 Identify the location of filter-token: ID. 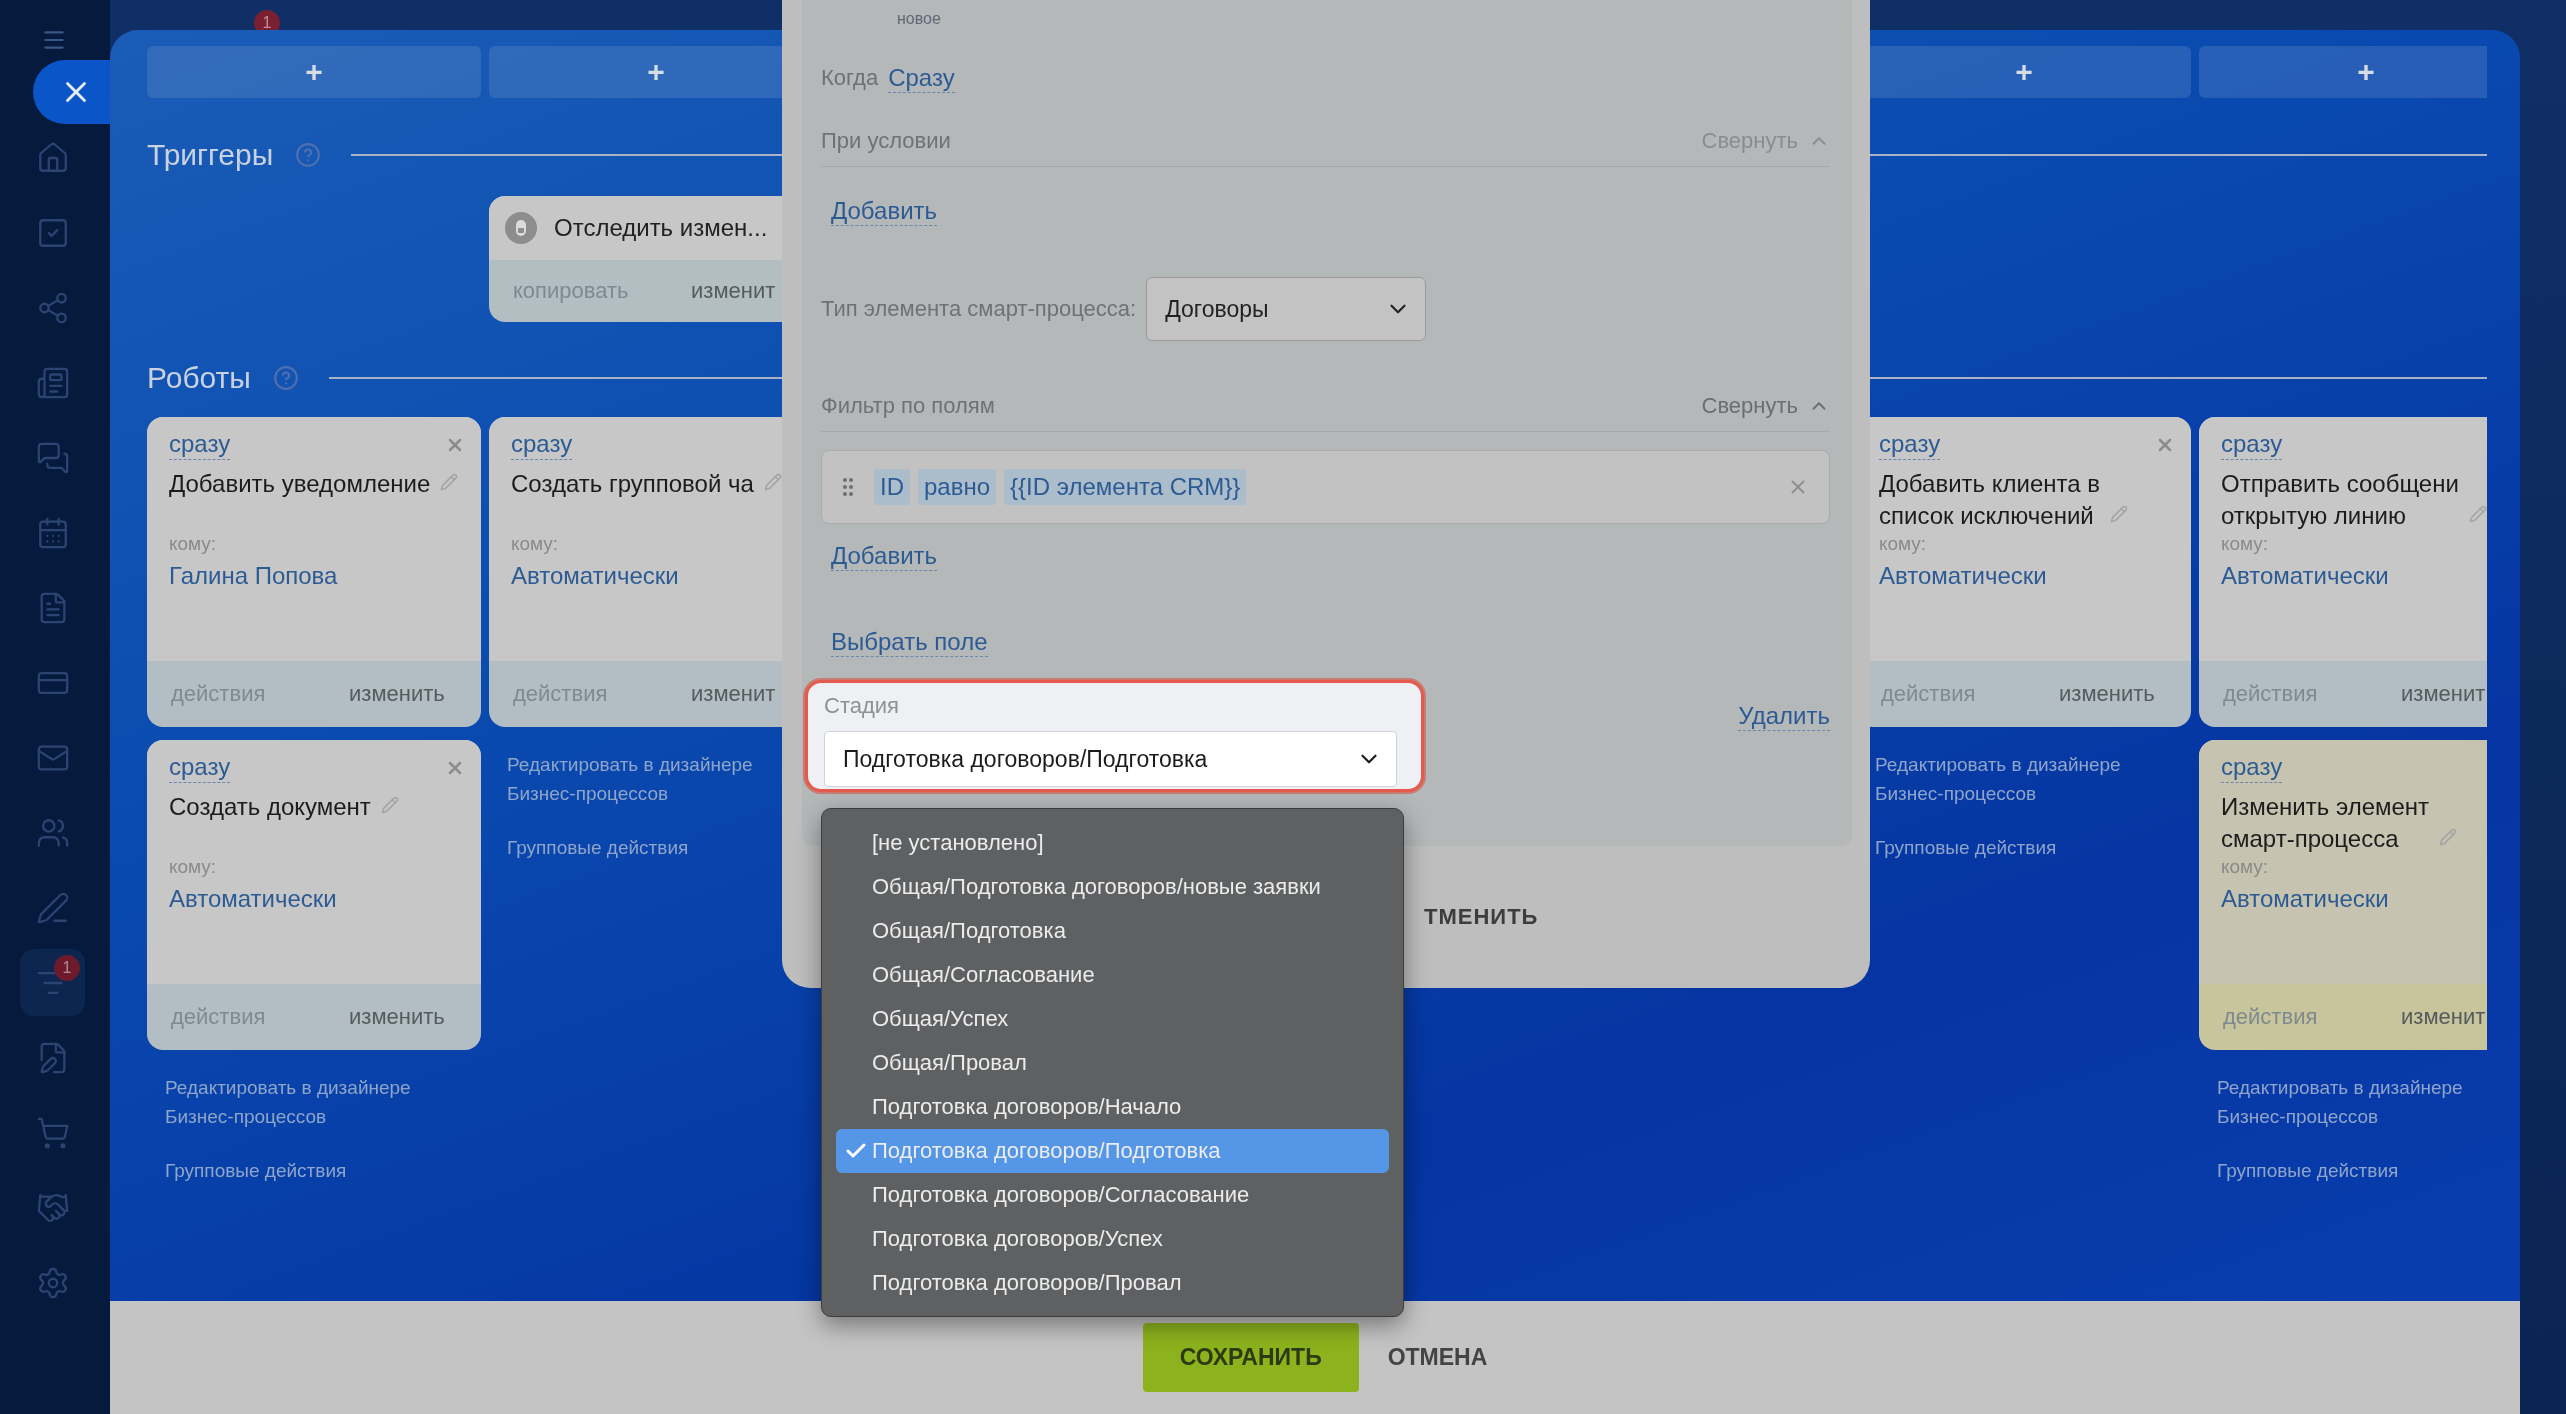
(892, 487).